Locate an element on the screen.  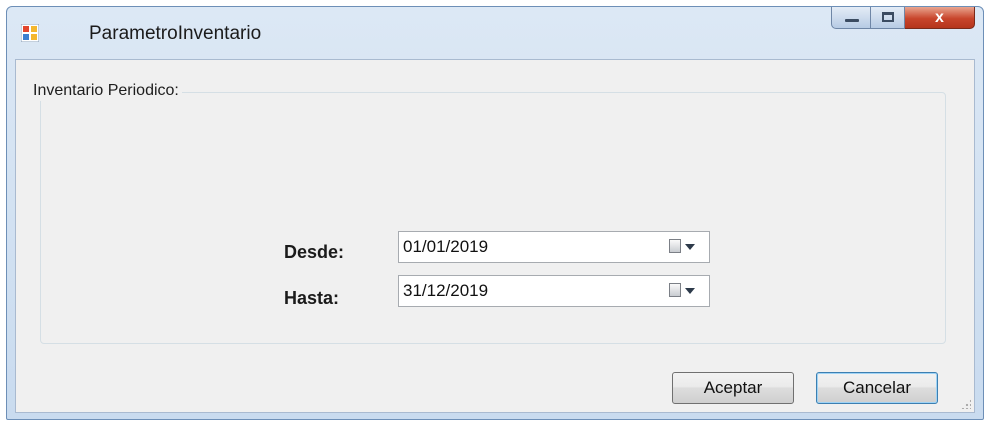
hasta-label: Hasta: is located at coordinates (312, 298).